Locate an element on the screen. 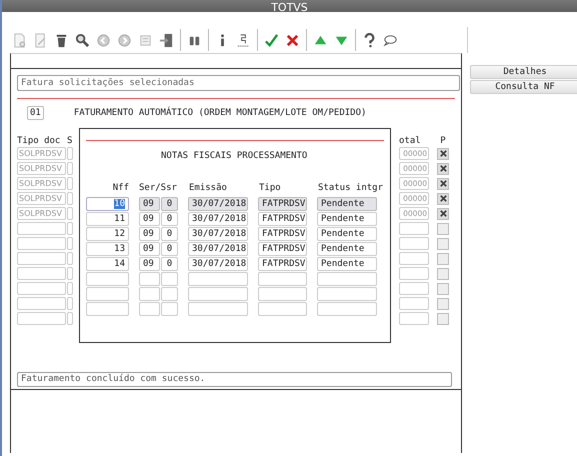  cancel-x-icon is located at coordinates (292, 40).